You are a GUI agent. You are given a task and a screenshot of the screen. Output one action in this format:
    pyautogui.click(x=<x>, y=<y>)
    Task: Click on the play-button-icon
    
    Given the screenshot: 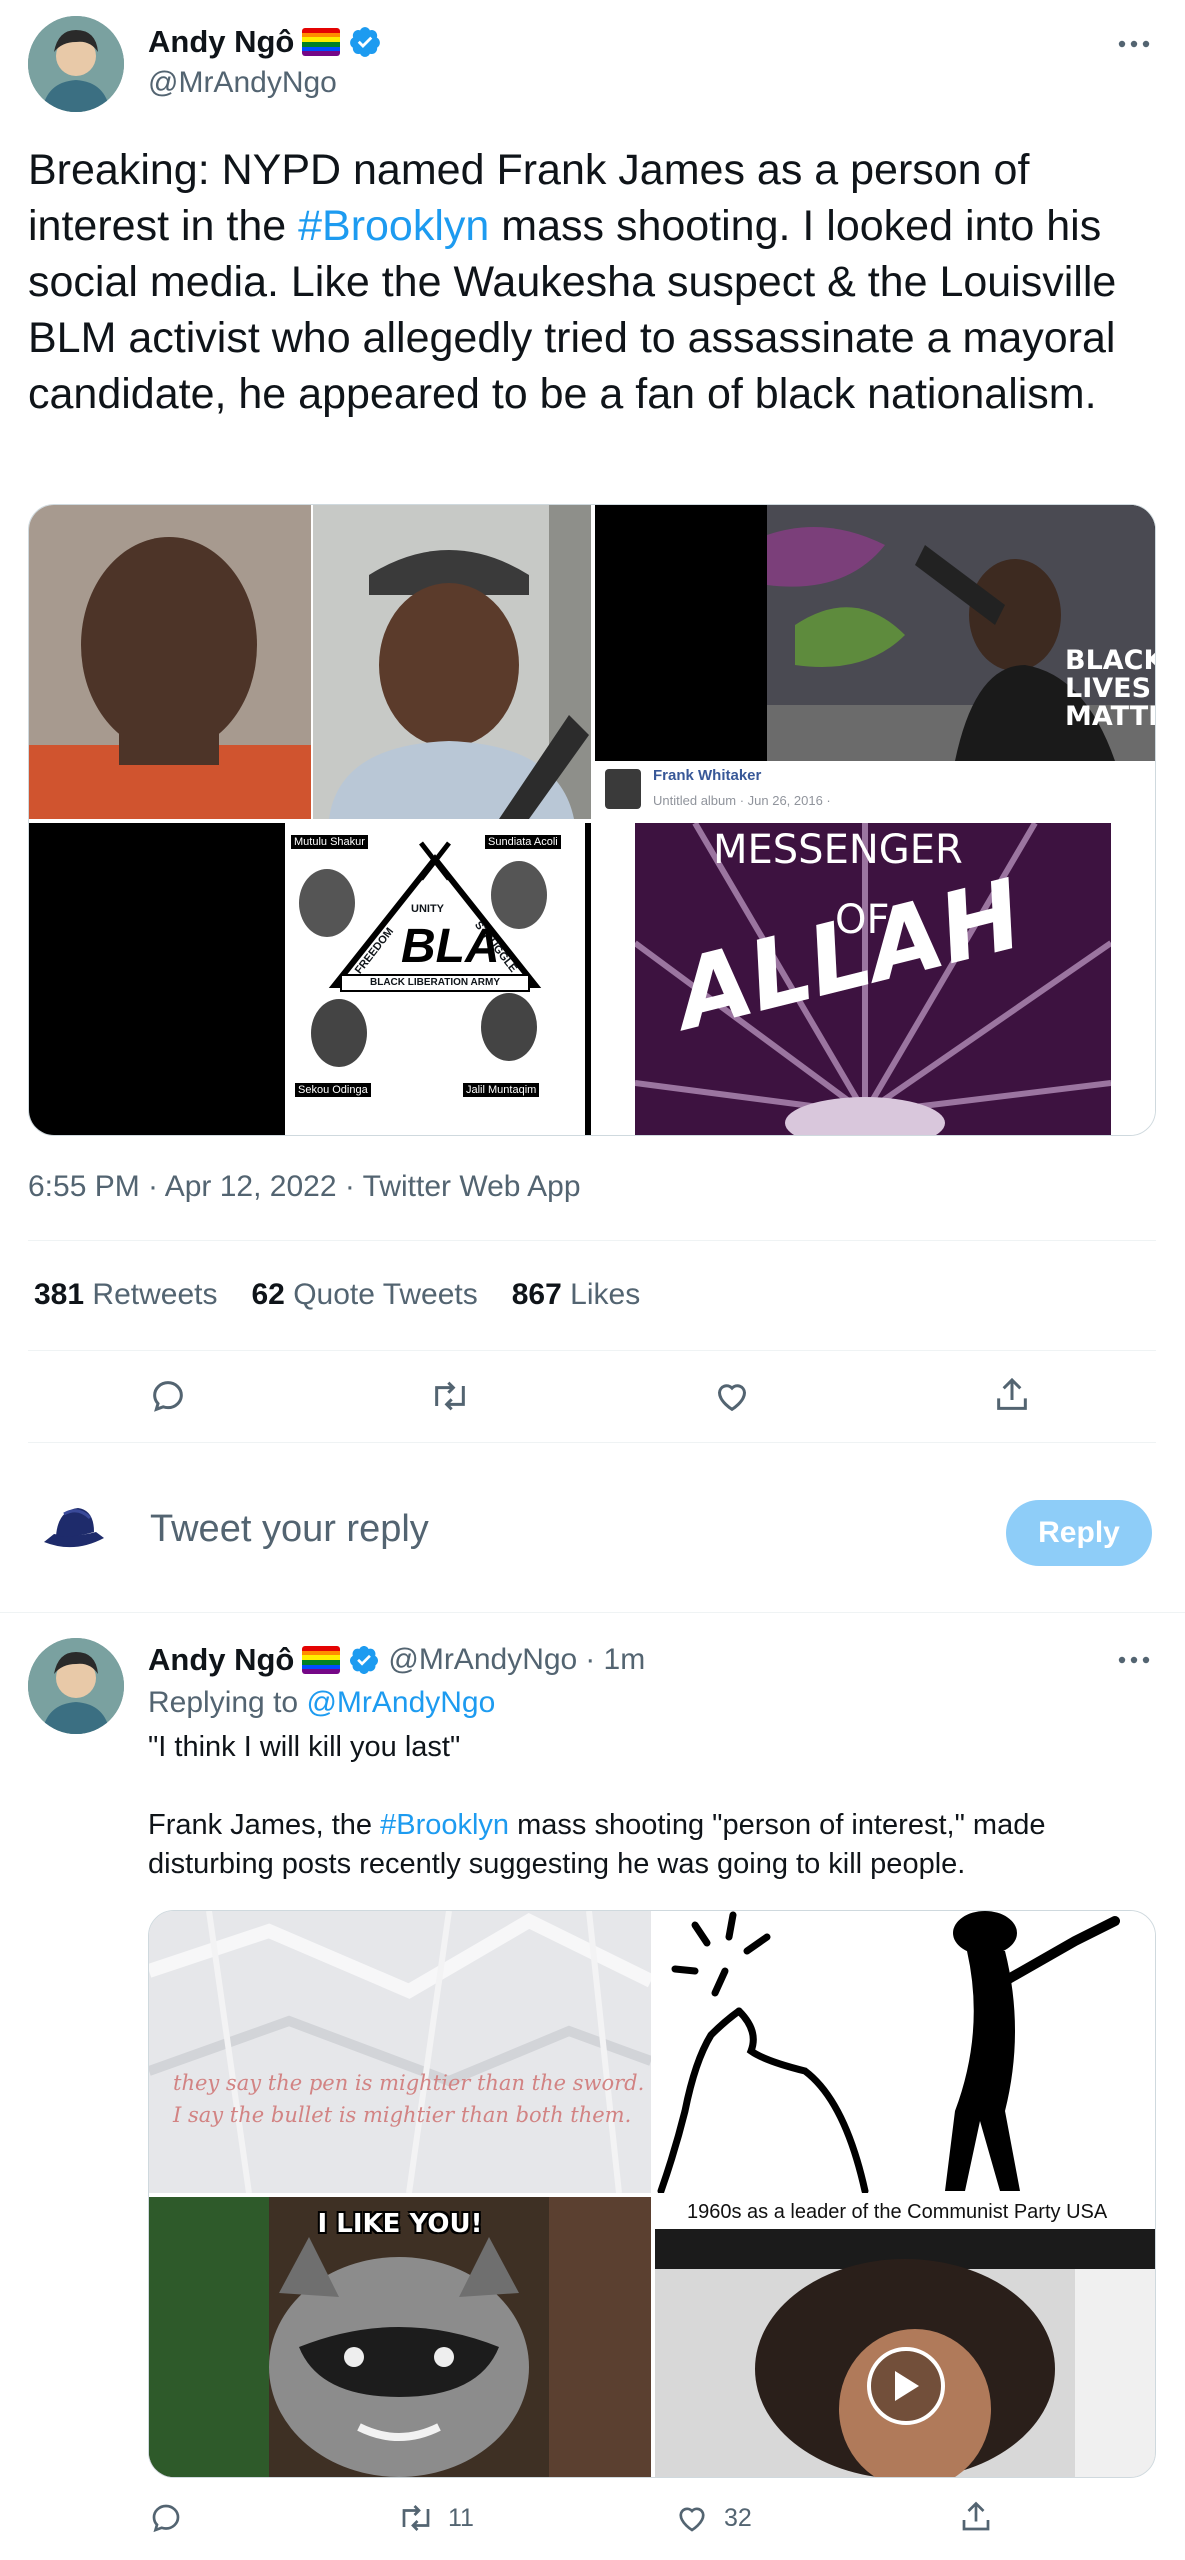 What is the action you would take?
    pyautogui.click(x=906, y=2386)
    